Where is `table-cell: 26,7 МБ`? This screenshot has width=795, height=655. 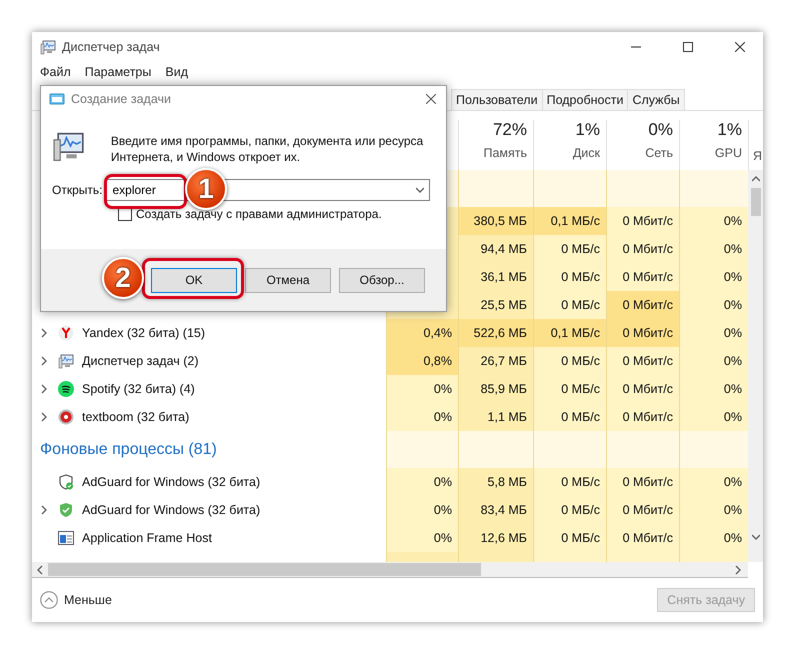
table-cell: 26,7 МБ is located at coordinates (495, 361).